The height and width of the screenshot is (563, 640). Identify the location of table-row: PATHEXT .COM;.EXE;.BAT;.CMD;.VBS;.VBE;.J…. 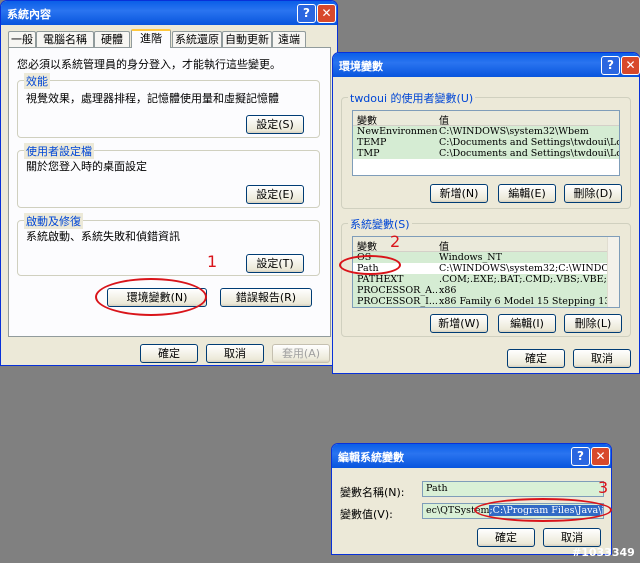
(486, 279).